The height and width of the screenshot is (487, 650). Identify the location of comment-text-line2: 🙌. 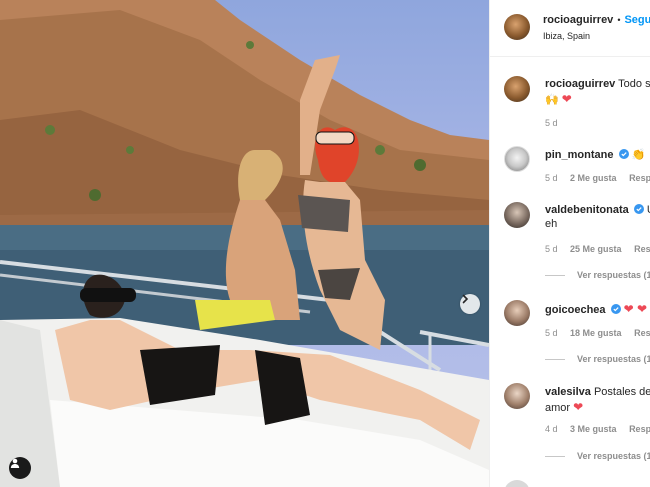
(552, 100).